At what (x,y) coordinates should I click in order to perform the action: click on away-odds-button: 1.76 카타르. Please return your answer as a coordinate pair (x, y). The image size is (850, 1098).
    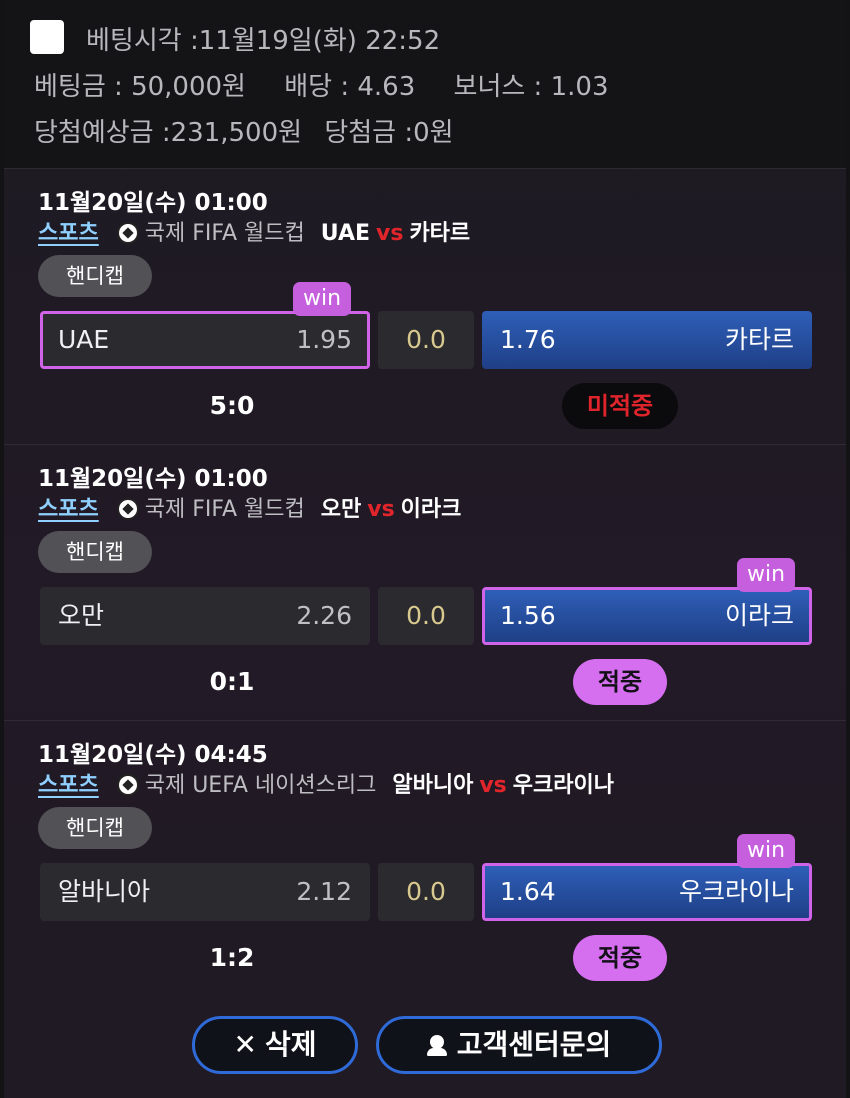
    Looking at the image, I should click on (647, 340).